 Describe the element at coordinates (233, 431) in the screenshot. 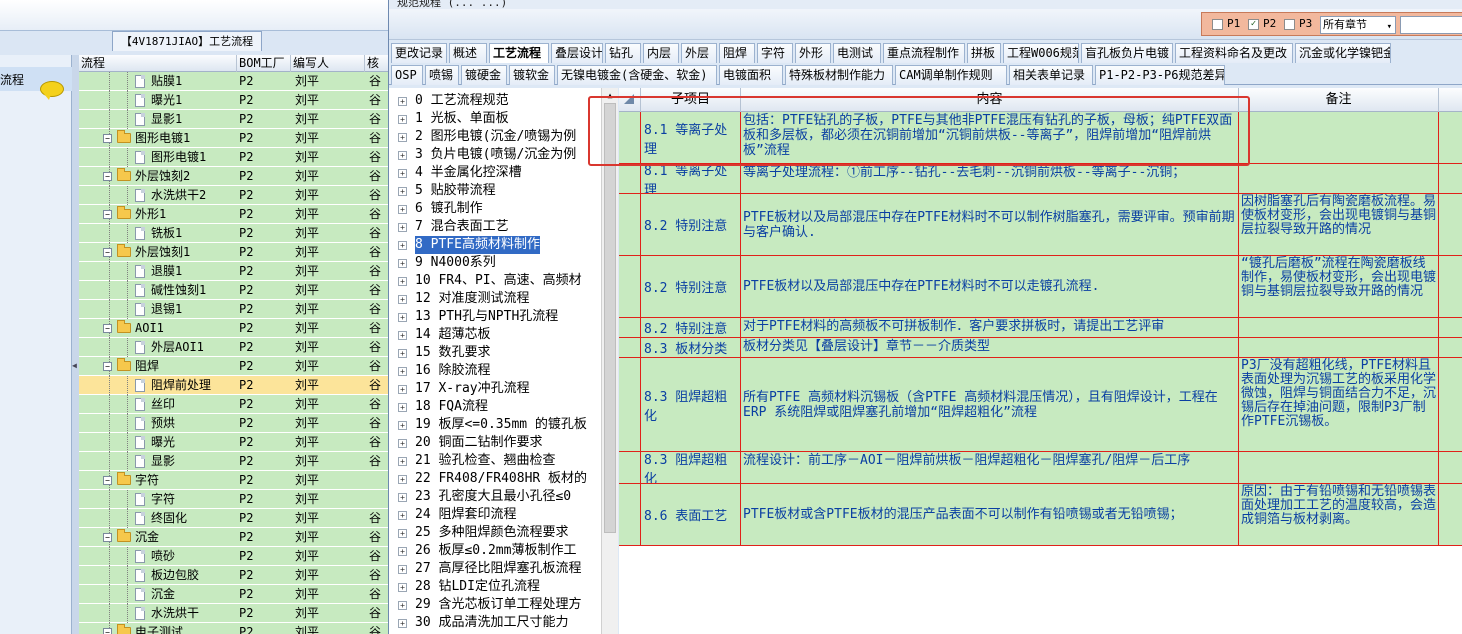

I see `table-row: 预烘P2刘平谷科` at that location.